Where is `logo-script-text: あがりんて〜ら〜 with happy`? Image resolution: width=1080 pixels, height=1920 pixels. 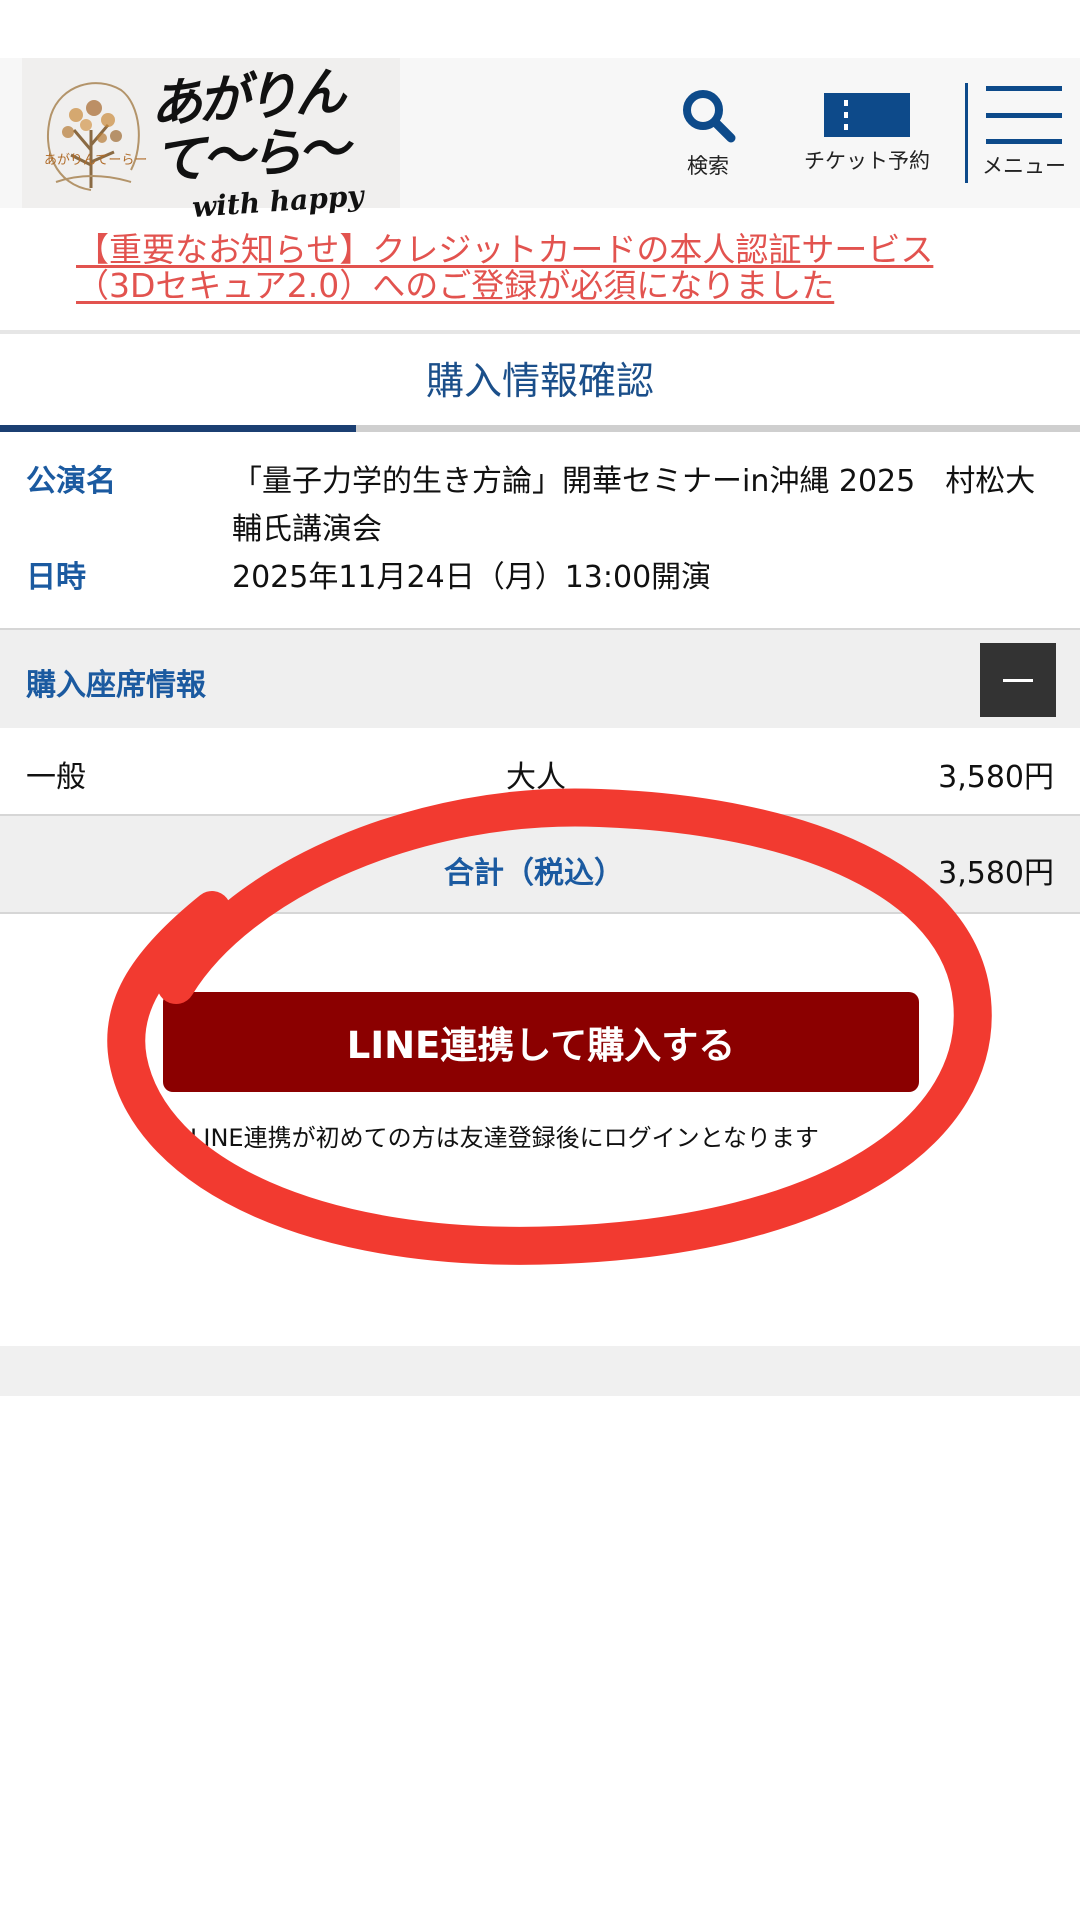 logo-script-text: あがりんて〜ら〜 with happy is located at coordinates (270, 142).